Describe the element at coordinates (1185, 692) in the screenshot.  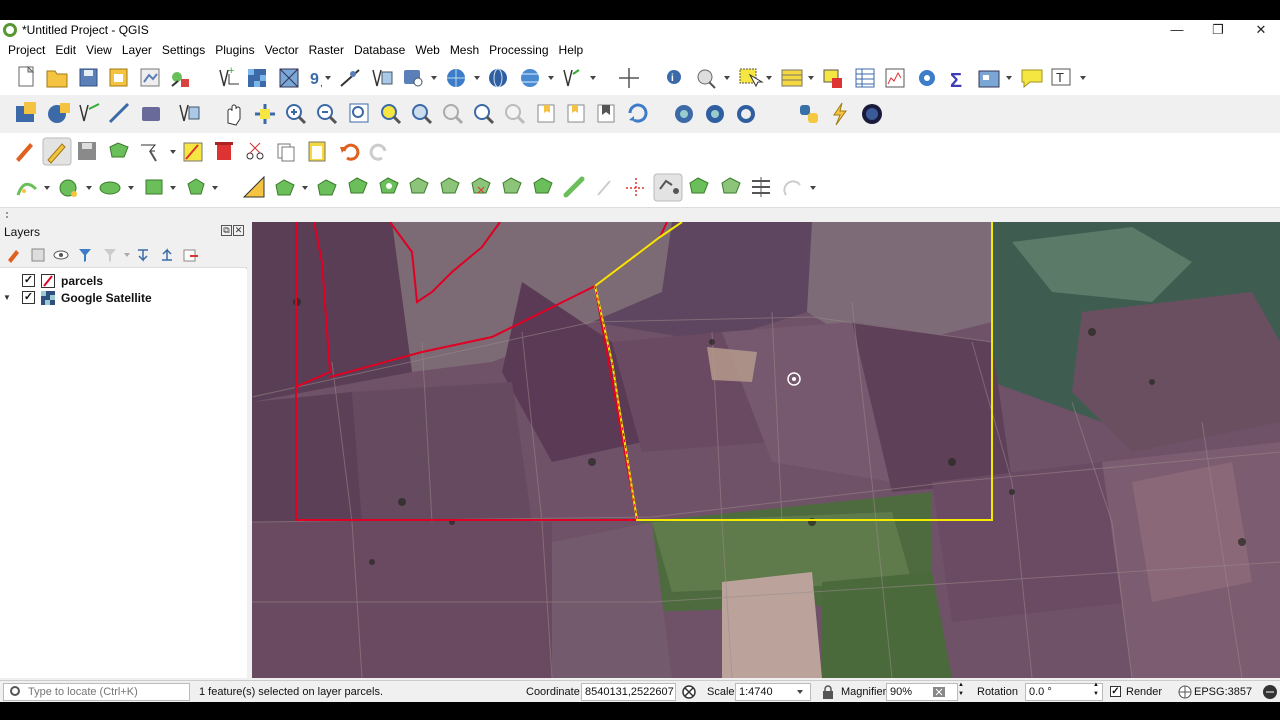
I see `crs-globe-icon` at that location.